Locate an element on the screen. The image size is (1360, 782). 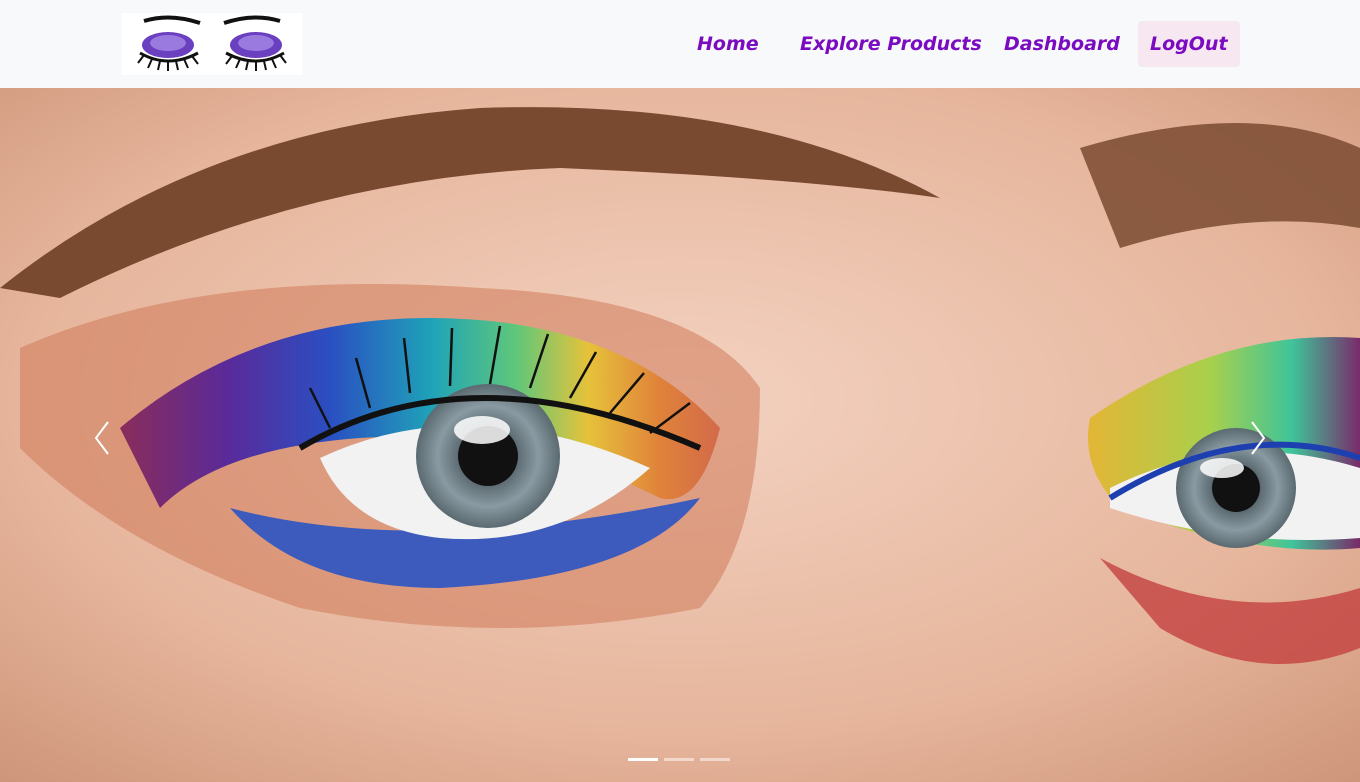
carousel-prev-button is located at coordinates (102, 438).